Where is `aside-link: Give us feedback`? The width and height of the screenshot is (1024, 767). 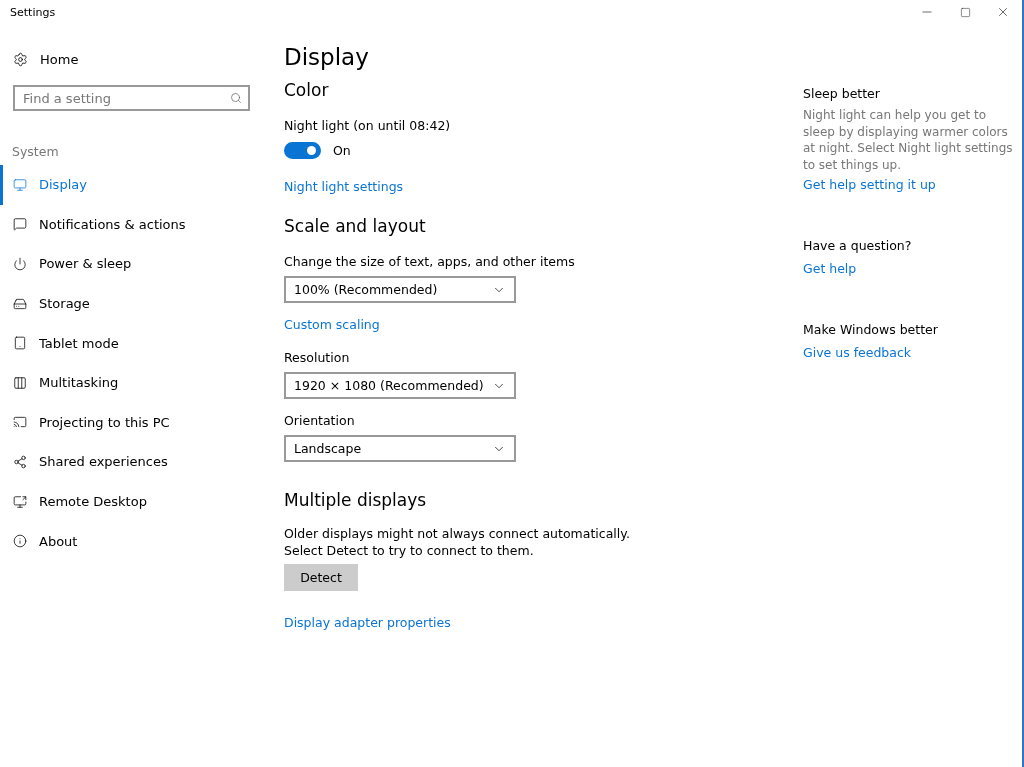 aside-link: Give us feedback is located at coordinates (857, 352).